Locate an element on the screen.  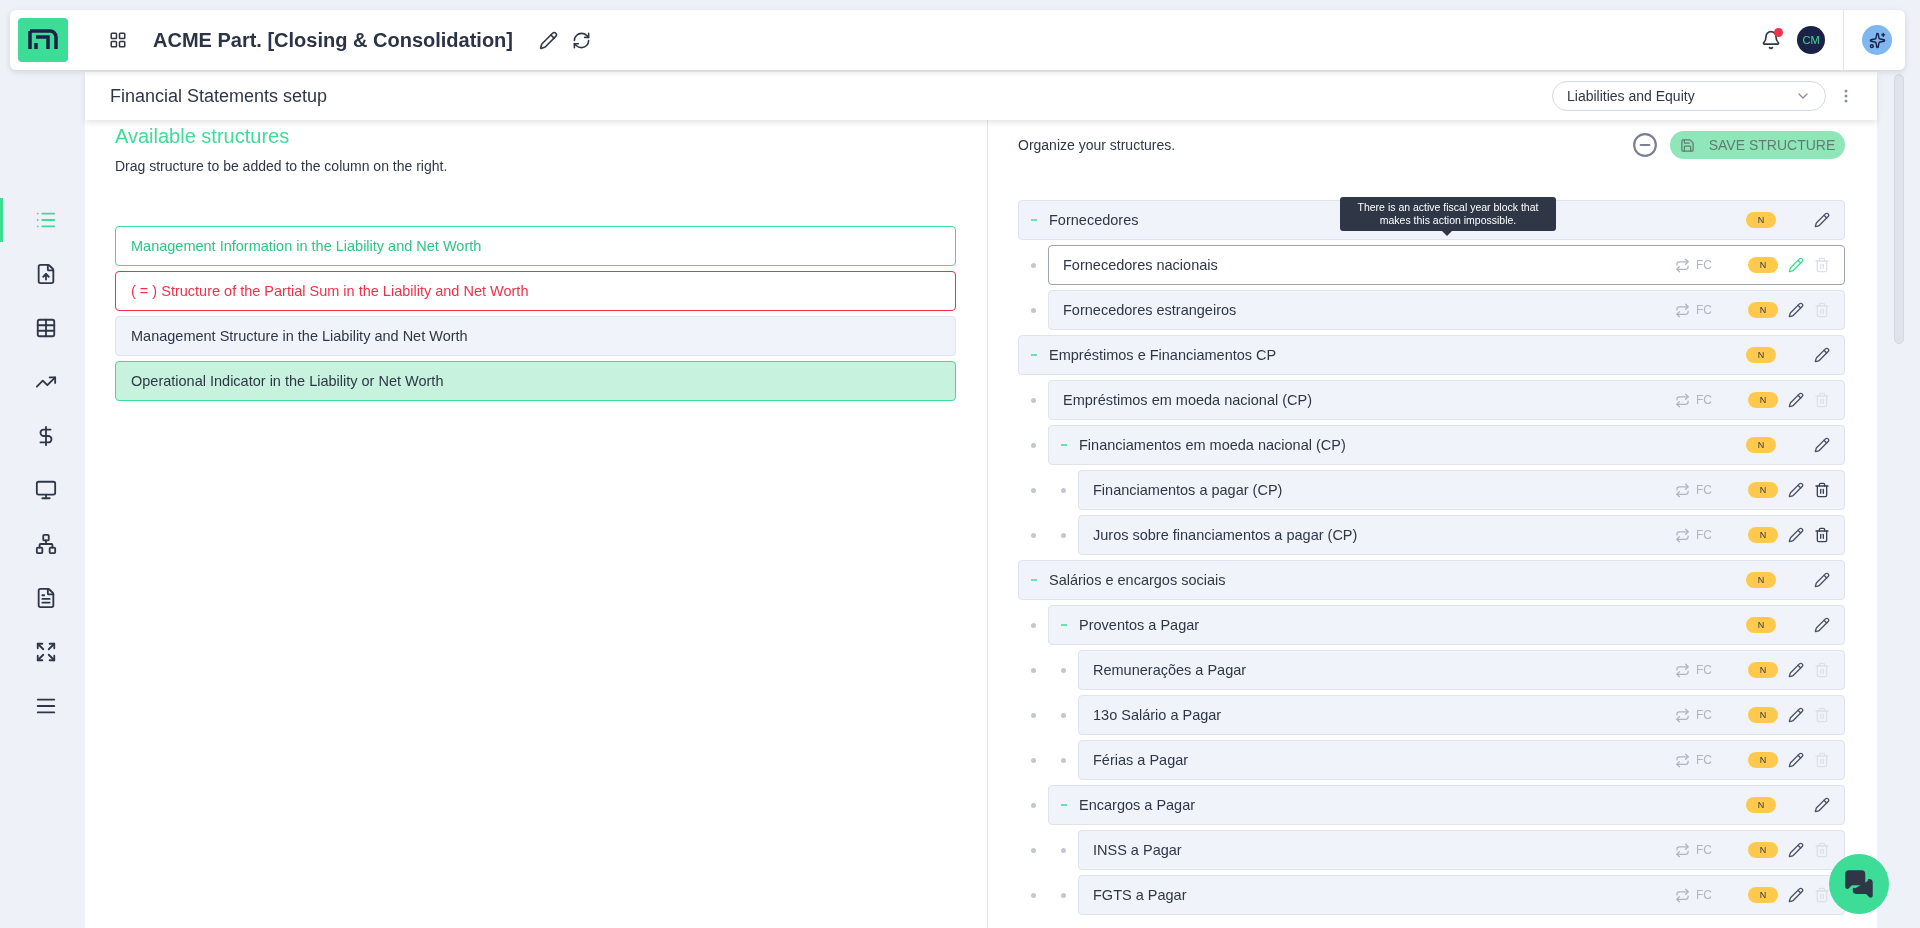
instruction-text: Organize your structures. is located at coordinates (1097, 145).